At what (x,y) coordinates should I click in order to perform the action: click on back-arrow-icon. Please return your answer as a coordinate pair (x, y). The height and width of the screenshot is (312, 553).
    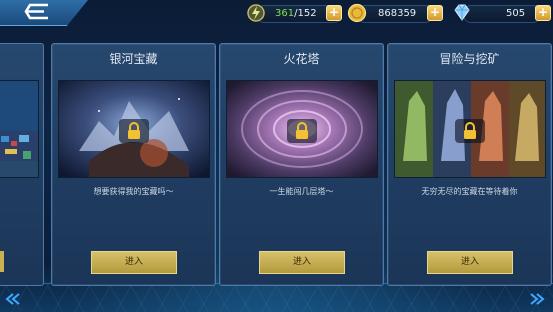
    Looking at the image, I should click on (36, 11).